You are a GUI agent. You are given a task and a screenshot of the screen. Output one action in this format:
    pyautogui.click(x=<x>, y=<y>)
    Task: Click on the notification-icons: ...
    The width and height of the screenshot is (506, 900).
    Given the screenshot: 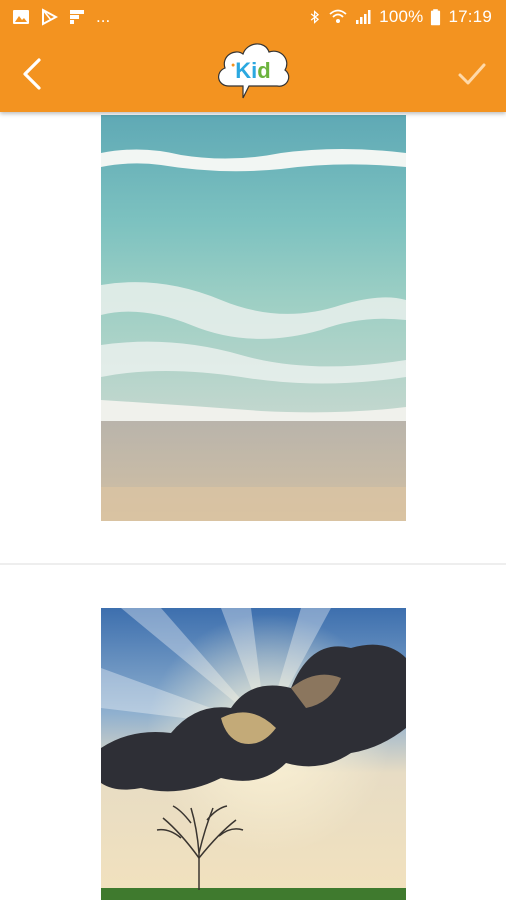 What is the action you would take?
    pyautogui.click(x=61, y=17)
    